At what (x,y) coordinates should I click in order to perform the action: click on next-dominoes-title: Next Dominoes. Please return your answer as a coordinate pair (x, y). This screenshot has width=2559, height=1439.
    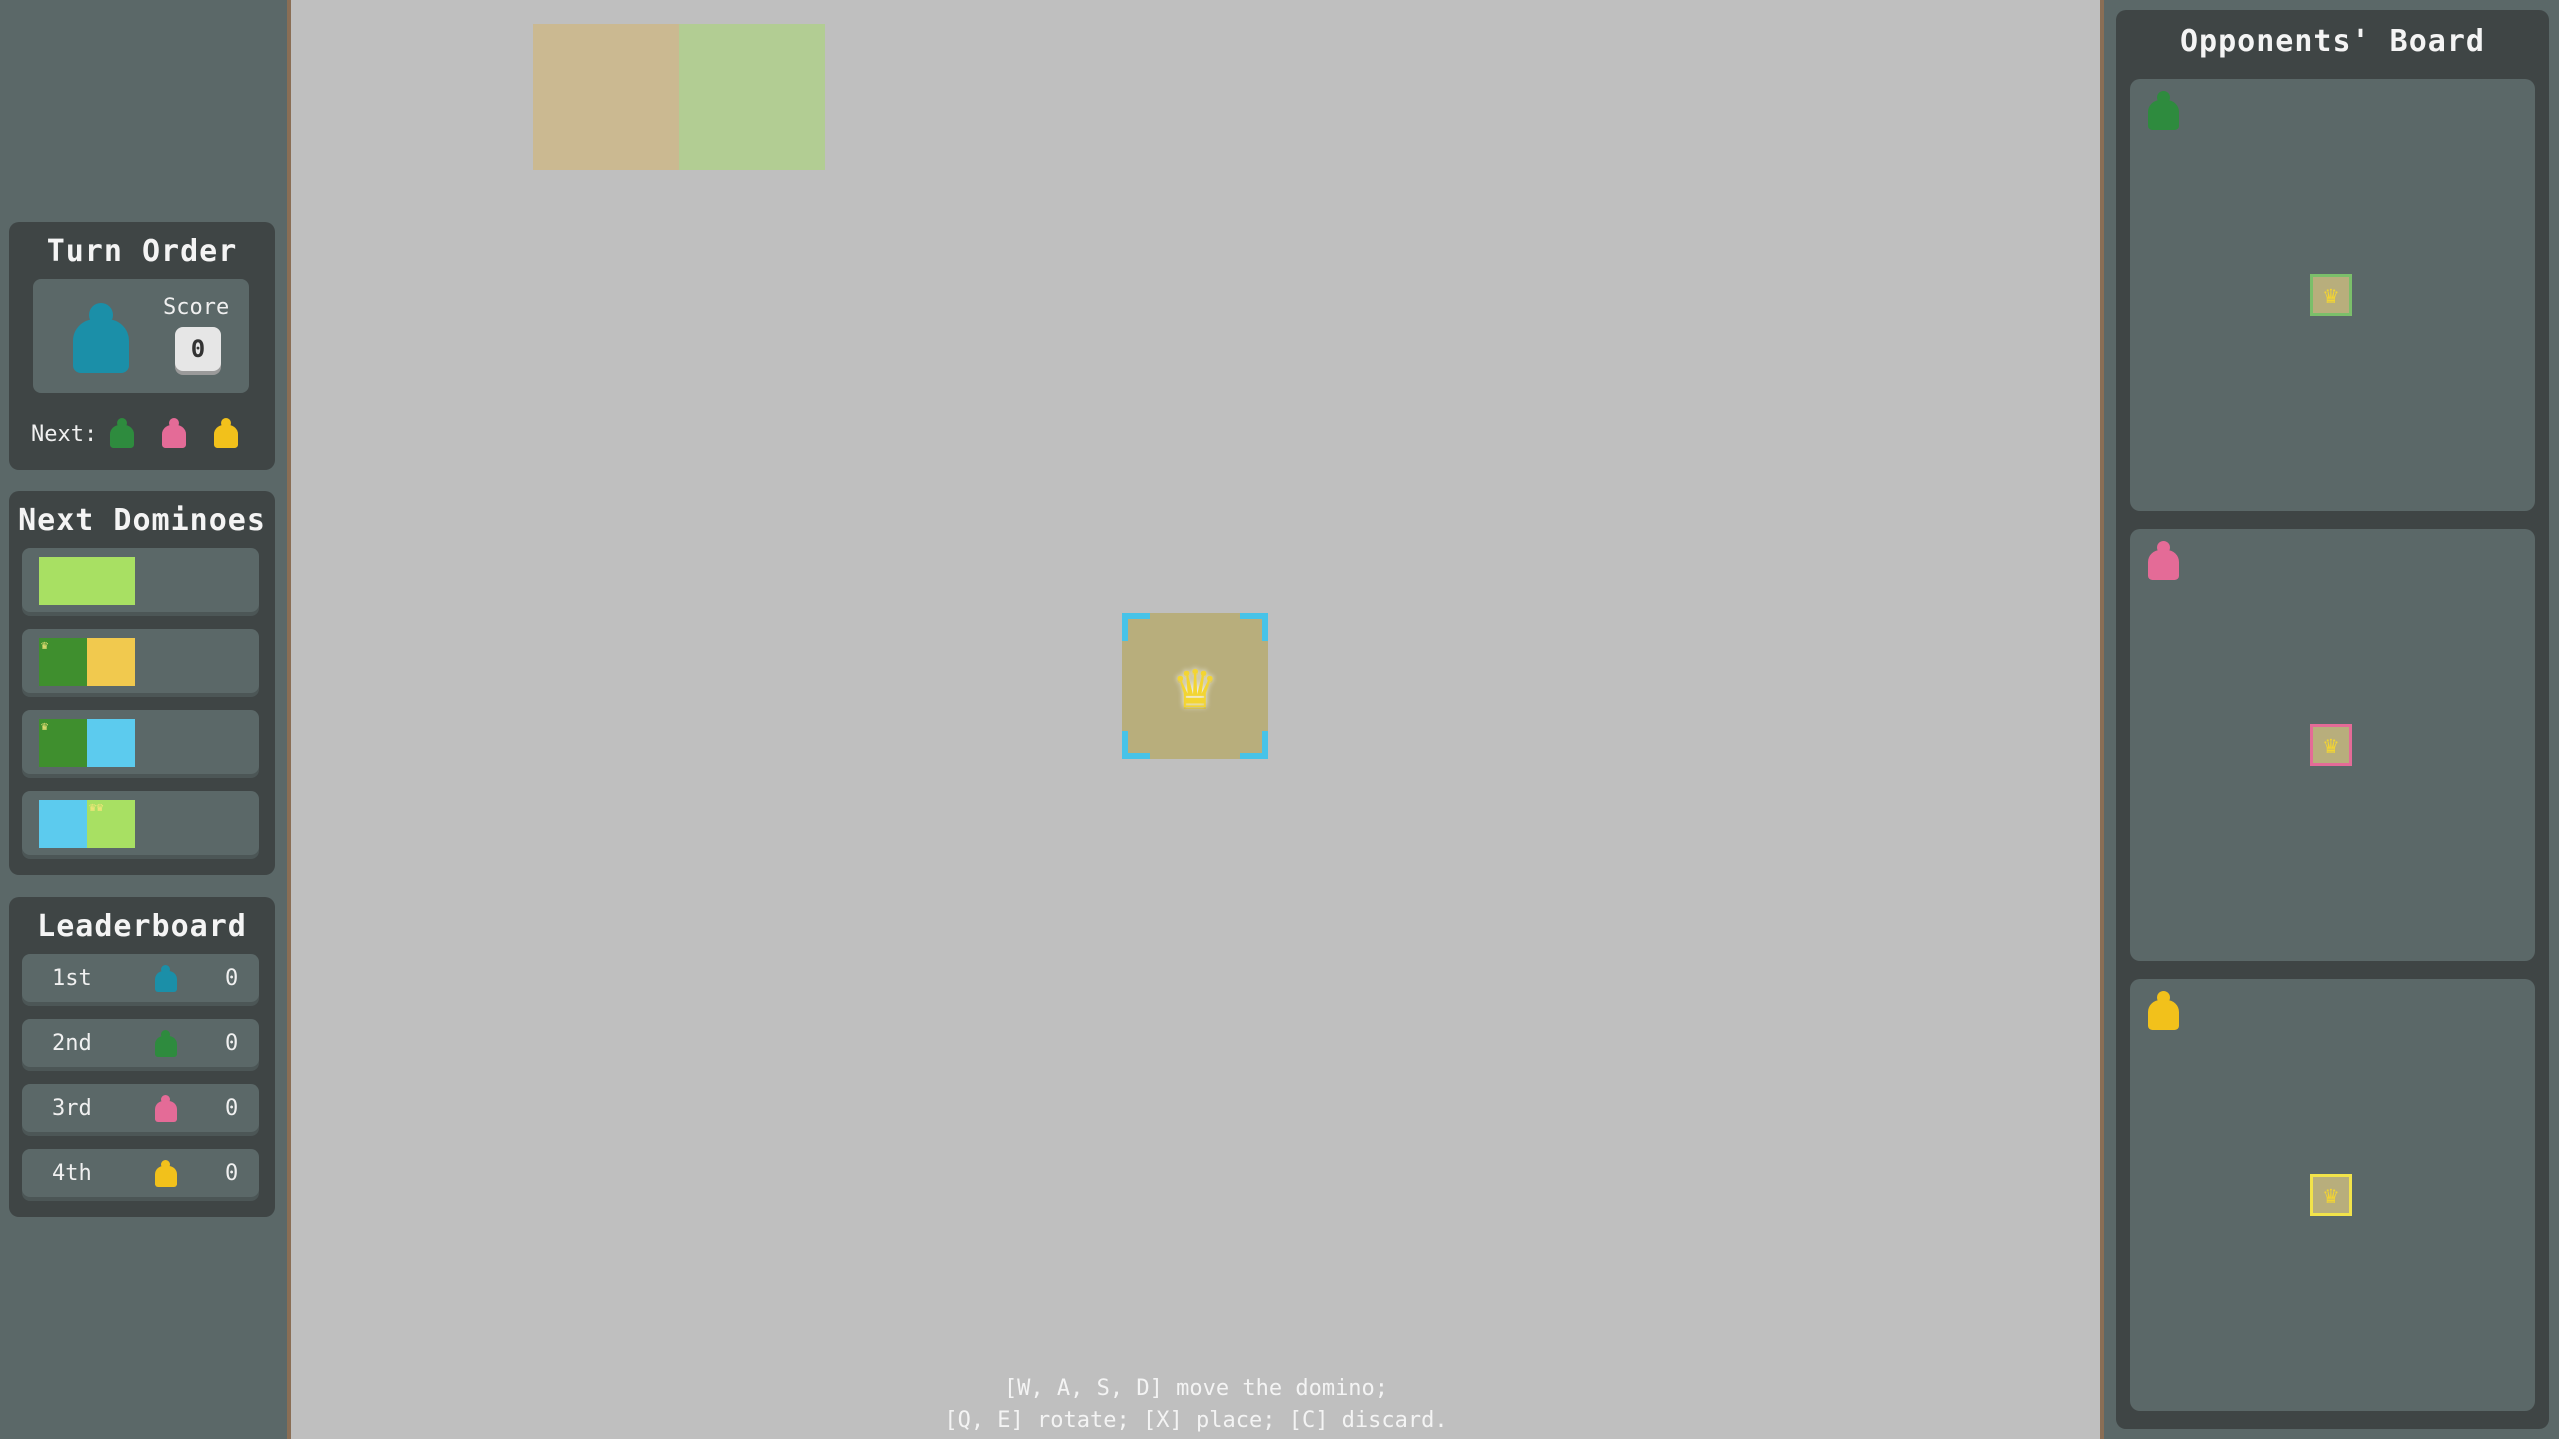
    Looking at the image, I should click on (142, 520).